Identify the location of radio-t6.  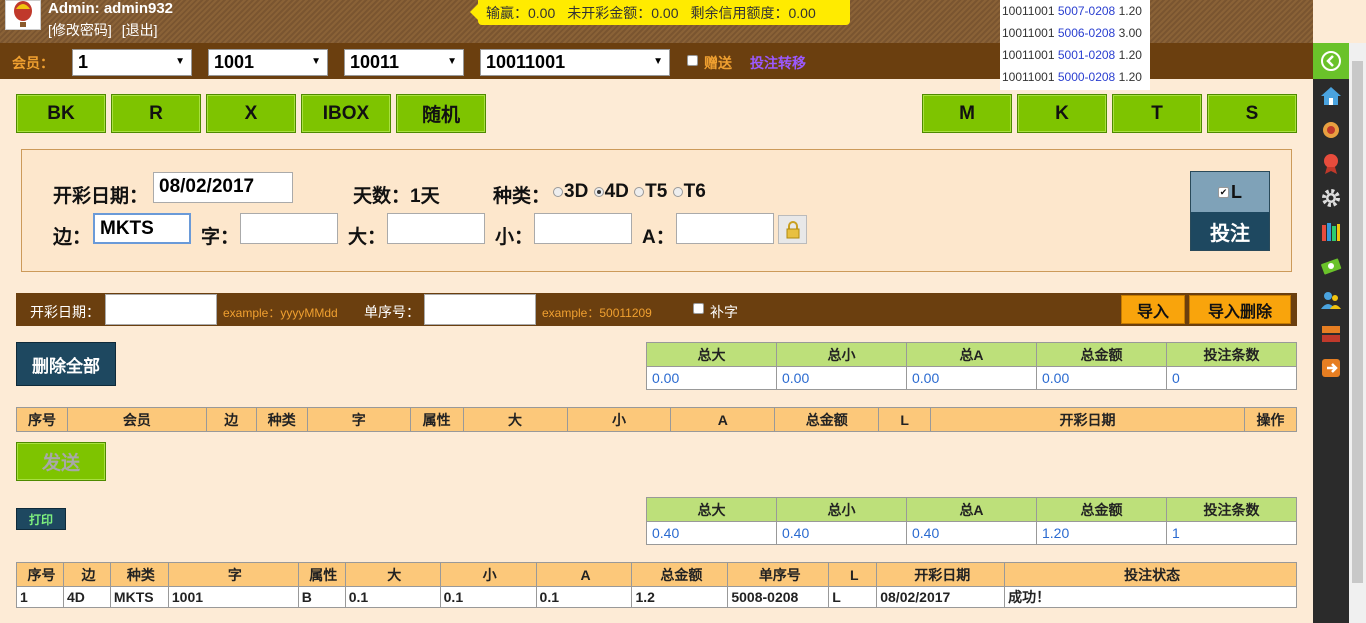
(677, 191).